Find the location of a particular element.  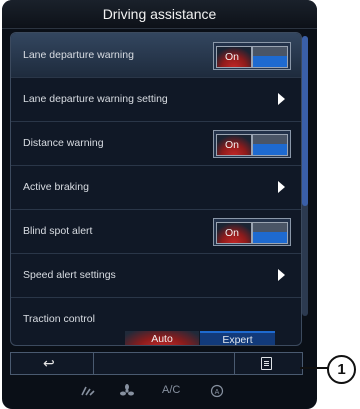

row-label: Lane departure warning is located at coordinates (78, 55).